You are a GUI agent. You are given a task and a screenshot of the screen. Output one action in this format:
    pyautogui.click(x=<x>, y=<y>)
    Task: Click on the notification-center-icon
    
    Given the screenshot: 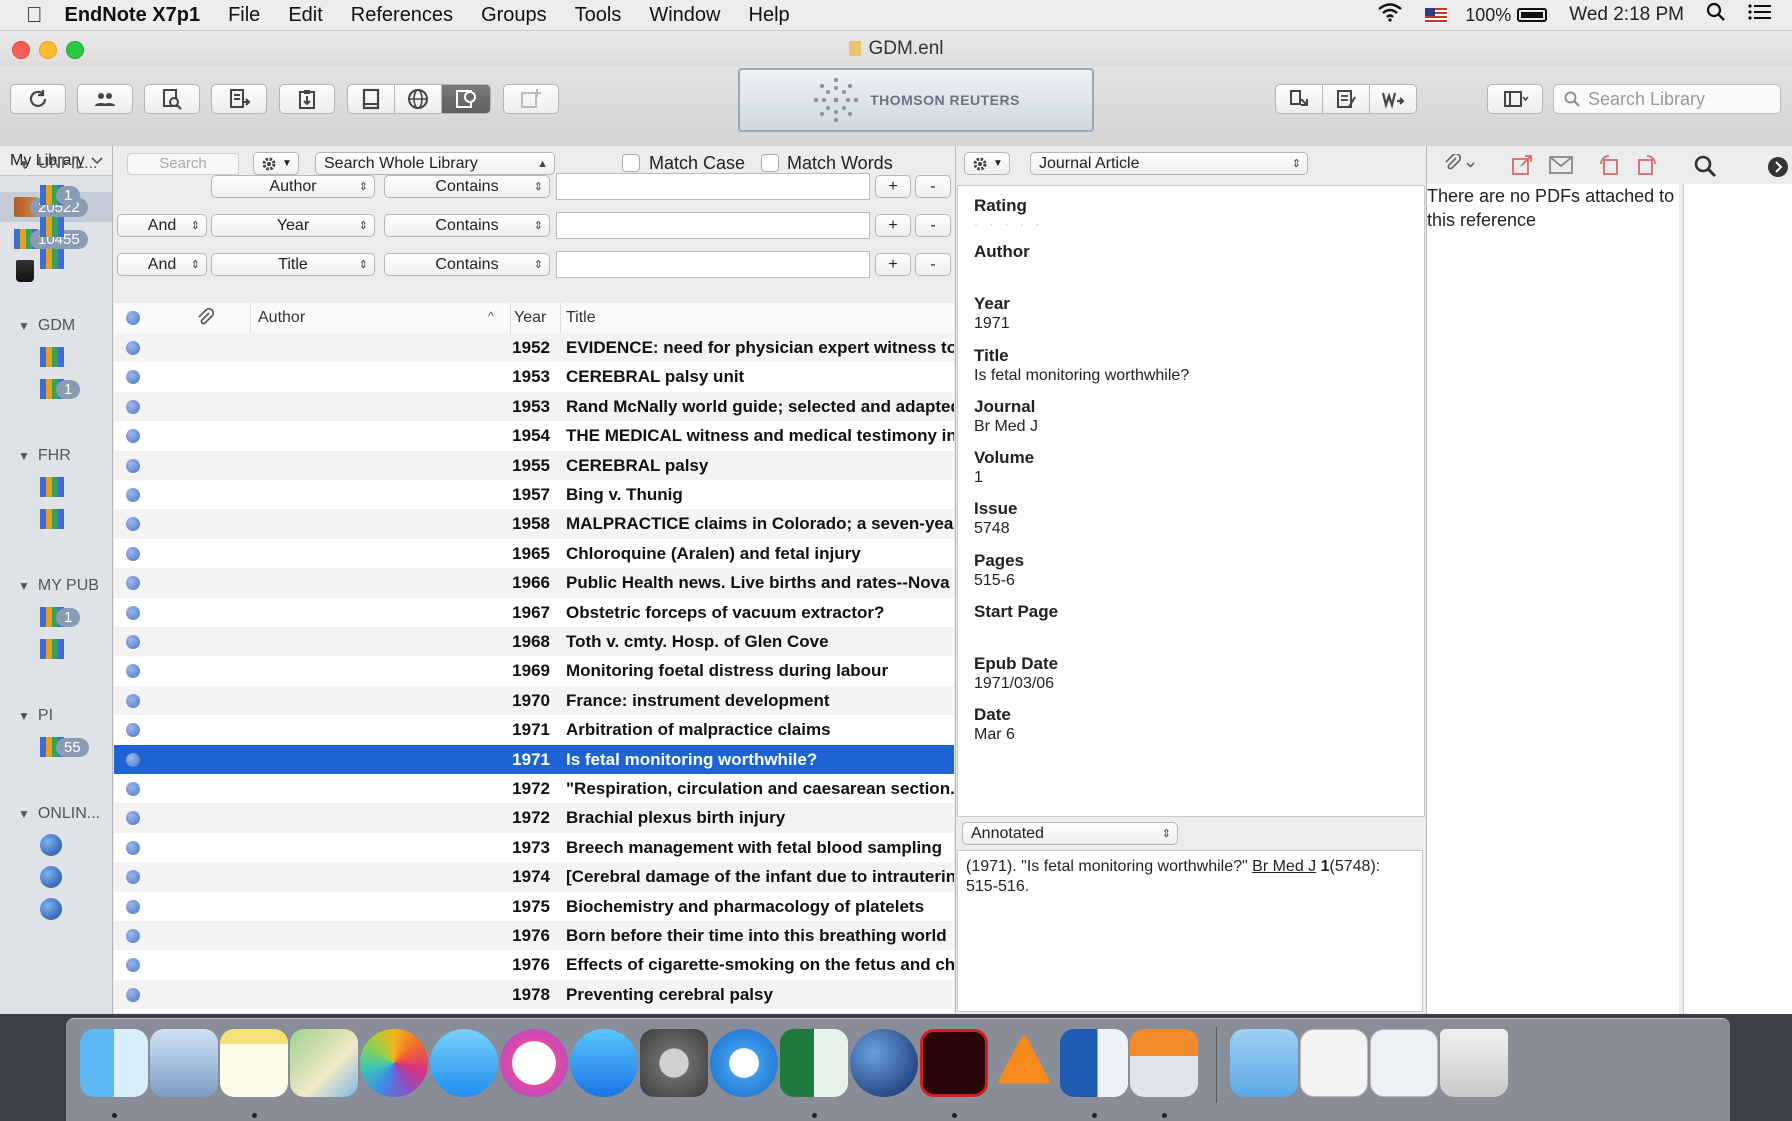 What is the action you would take?
    pyautogui.click(x=1760, y=15)
    